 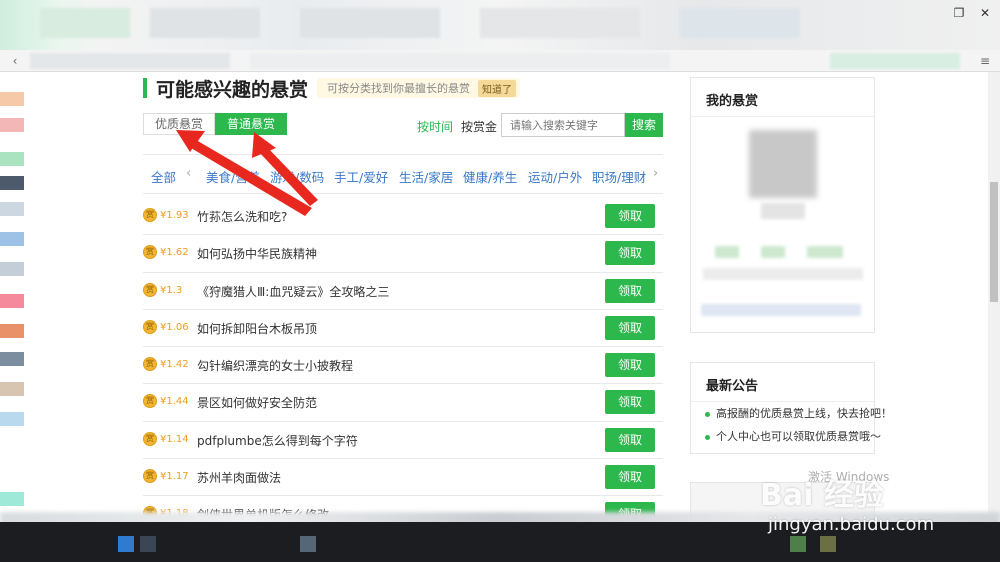 What do you see at coordinates (361, 176) in the screenshot?
I see `category-crafts: 手工/爱好` at bounding box center [361, 176].